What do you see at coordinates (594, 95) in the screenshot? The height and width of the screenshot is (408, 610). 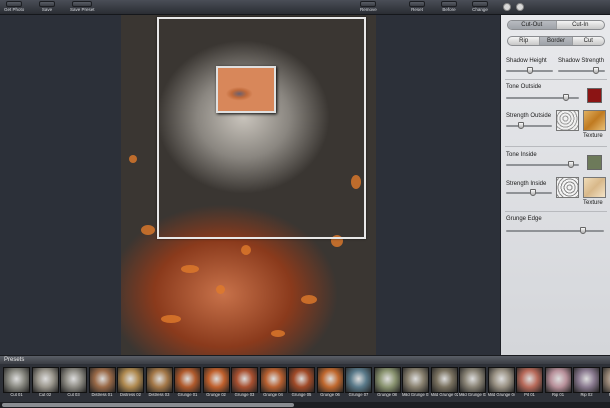 I see `tone-outside-color-well` at bounding box center [594, 95].